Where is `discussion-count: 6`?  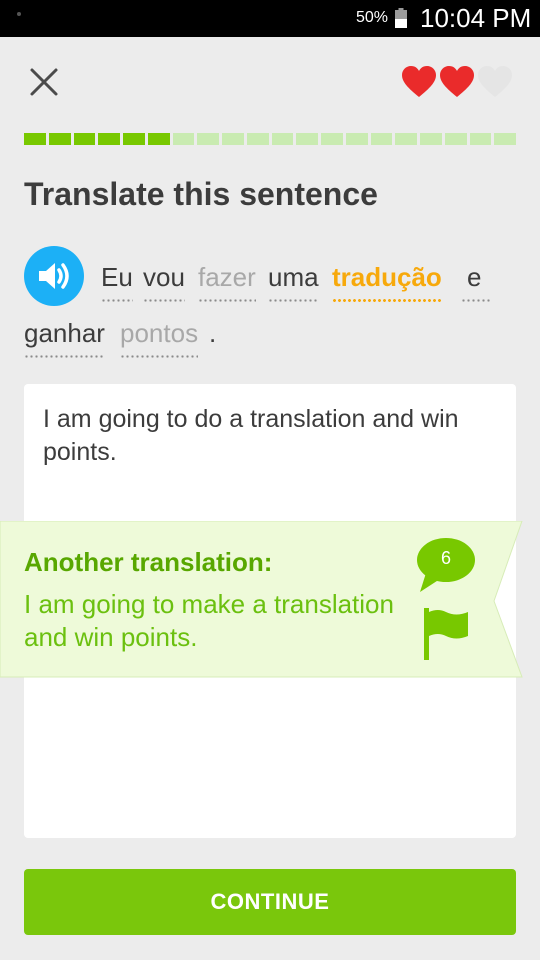
discussion-count: 6 is located at coordinates (445, 558).